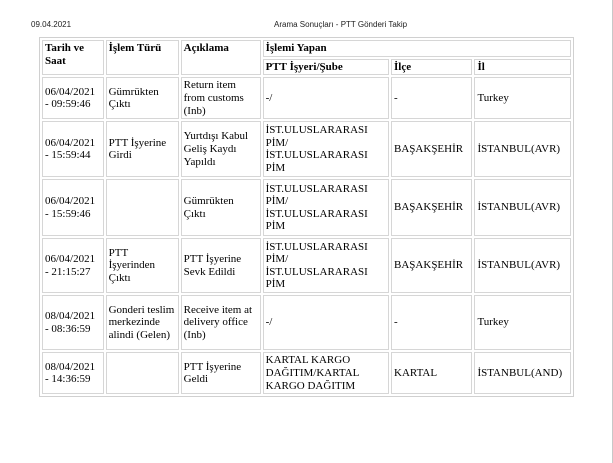 The height and width of the screenshot is (463, 613). I want to click on cell-date: 06/04/2021 - 21:15:27, so click(73, 266).